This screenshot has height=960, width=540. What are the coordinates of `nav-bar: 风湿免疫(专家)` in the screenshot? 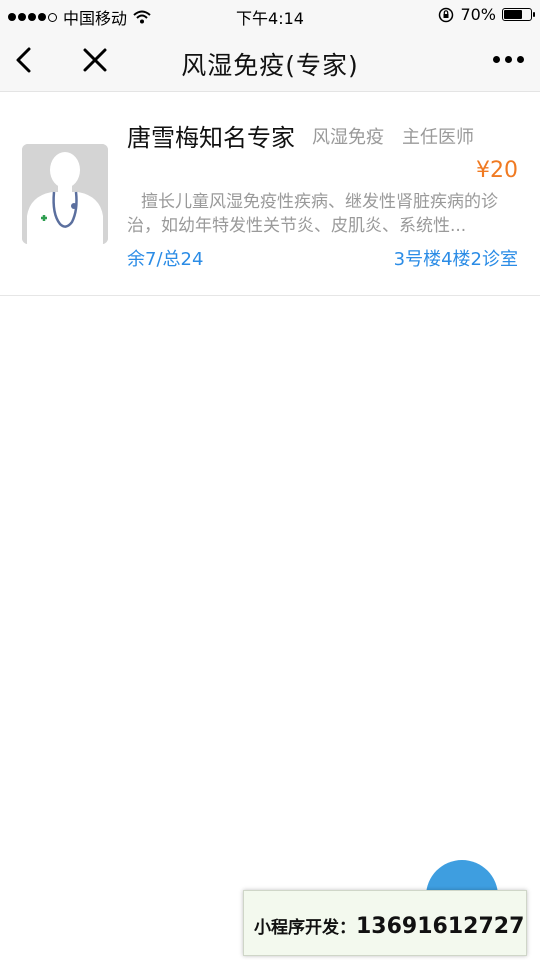 It's located at (270, 61).